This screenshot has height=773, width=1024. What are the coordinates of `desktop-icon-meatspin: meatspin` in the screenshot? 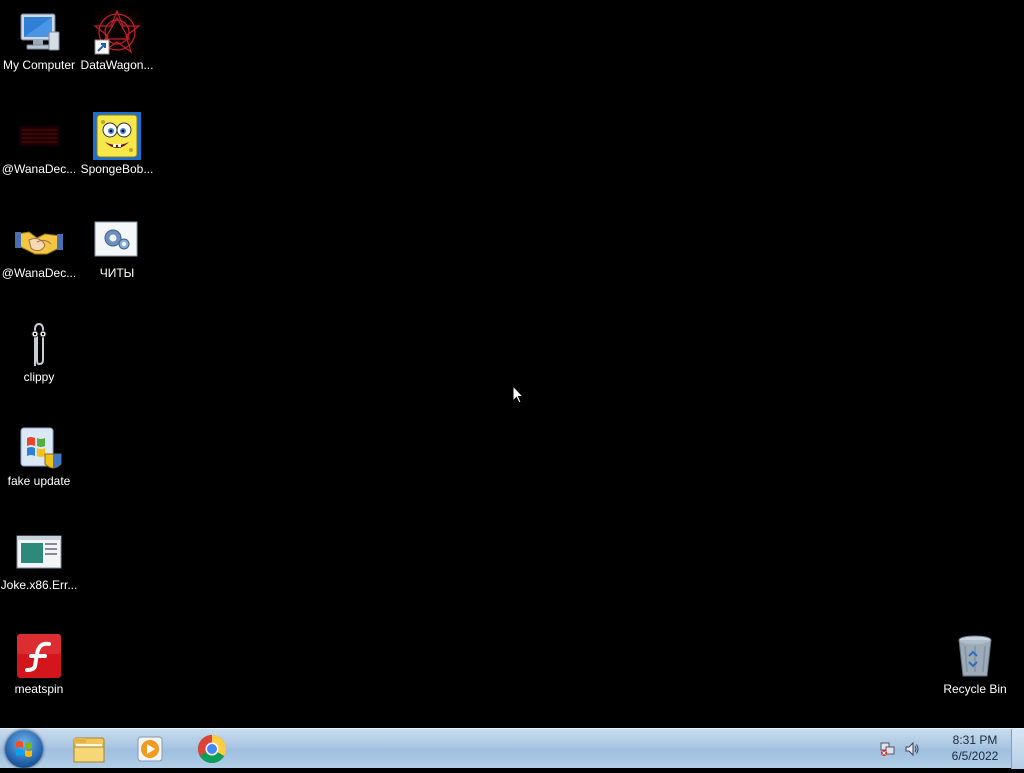 It's located at (39, 669).